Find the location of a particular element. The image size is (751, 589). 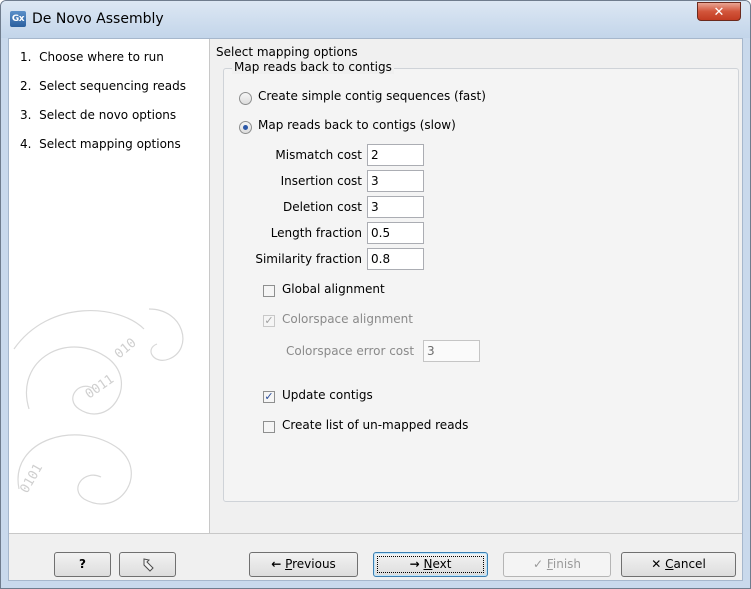

svg-text: 0101 is located at coordinates (31, 478).